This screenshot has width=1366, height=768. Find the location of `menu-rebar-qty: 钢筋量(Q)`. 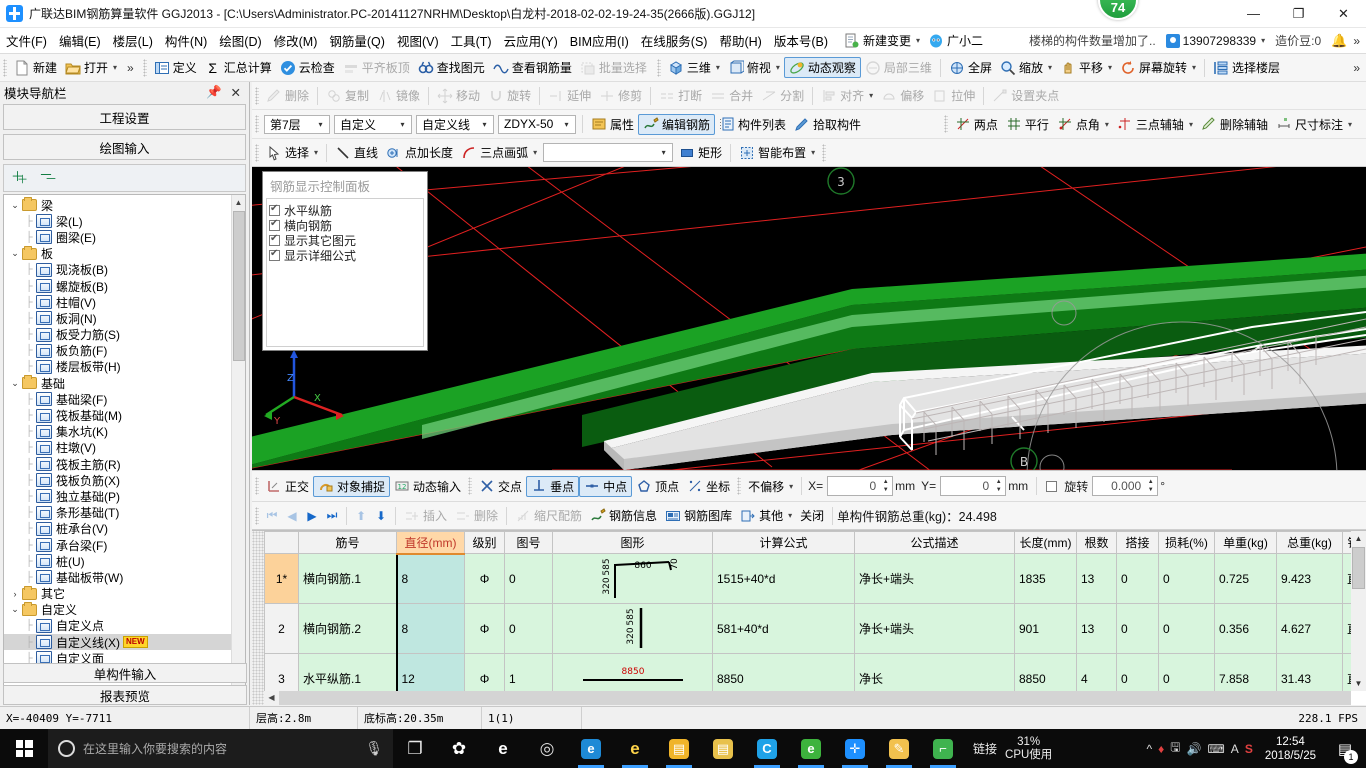

menu-rebar-qty: 钢筋量(Q) is located at coordinates (357, 40).